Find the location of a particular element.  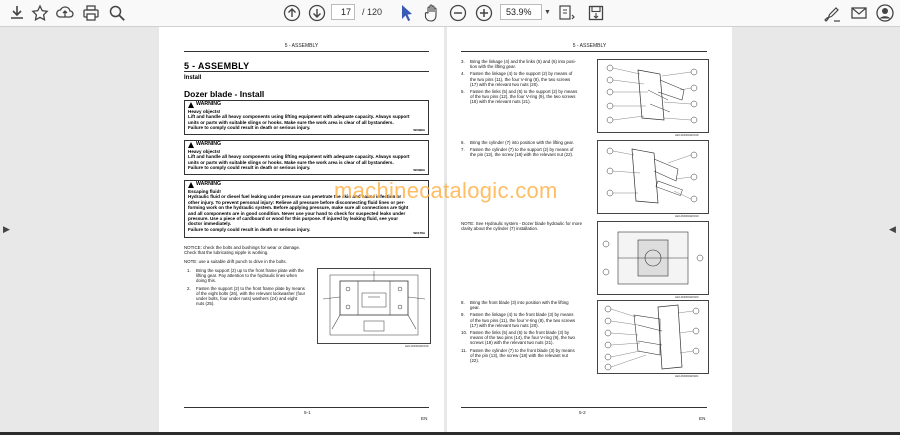

print-icon is located at coordinates (91, 13).